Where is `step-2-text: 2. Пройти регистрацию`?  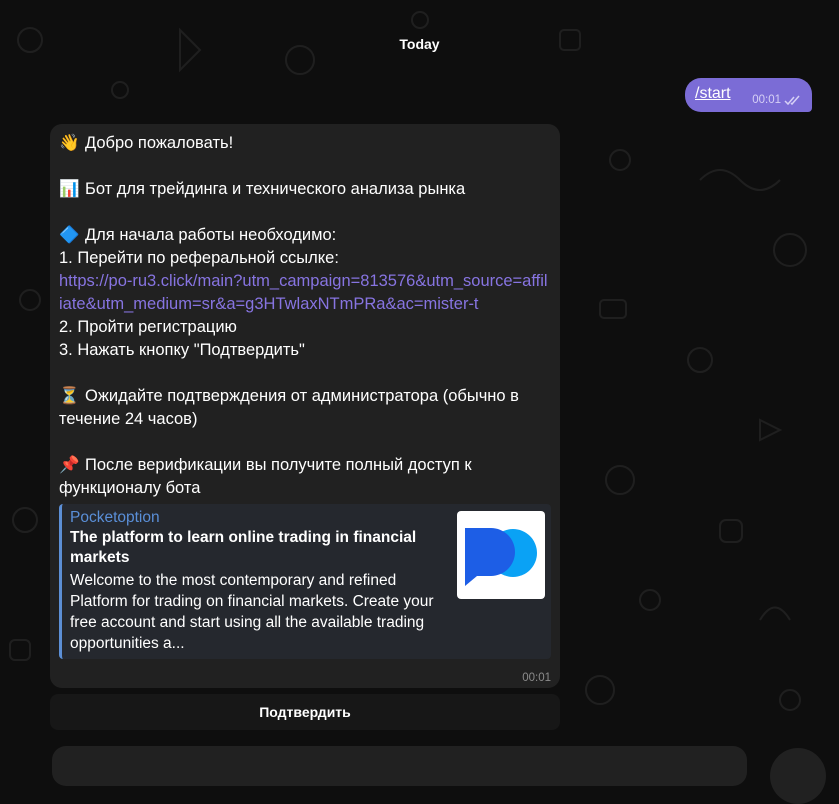
step-2-text: 2. Пройти регистрацию is located at coordinates (148, 327).